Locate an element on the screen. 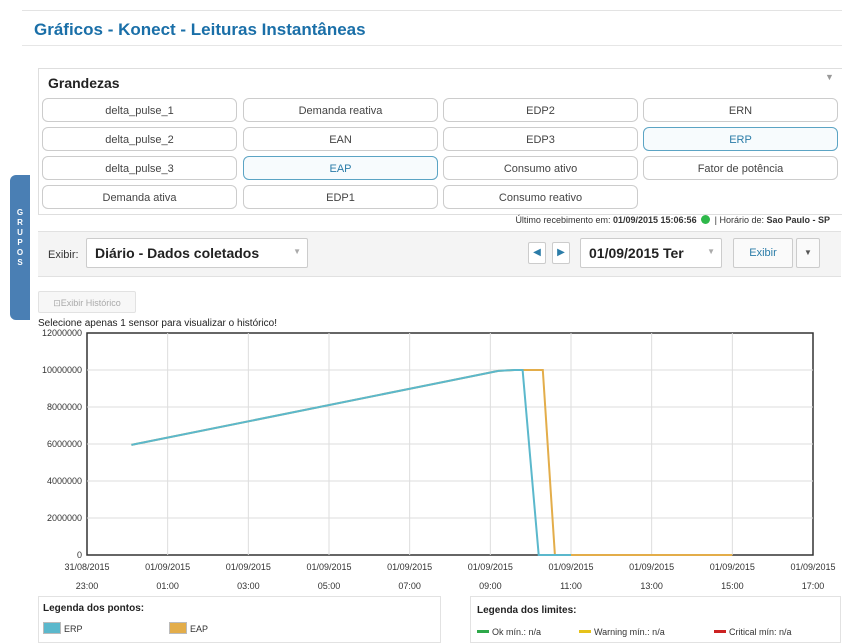 This screenshot has width=842, height=643. eap-swatch-icon is located at coordinates (178, 628).